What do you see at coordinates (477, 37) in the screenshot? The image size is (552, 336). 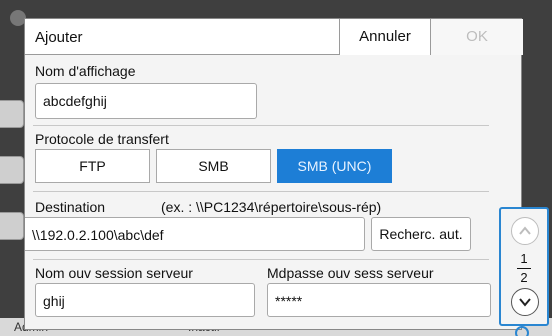 I see `ok-button: OK` at bounding box center [477, 37].